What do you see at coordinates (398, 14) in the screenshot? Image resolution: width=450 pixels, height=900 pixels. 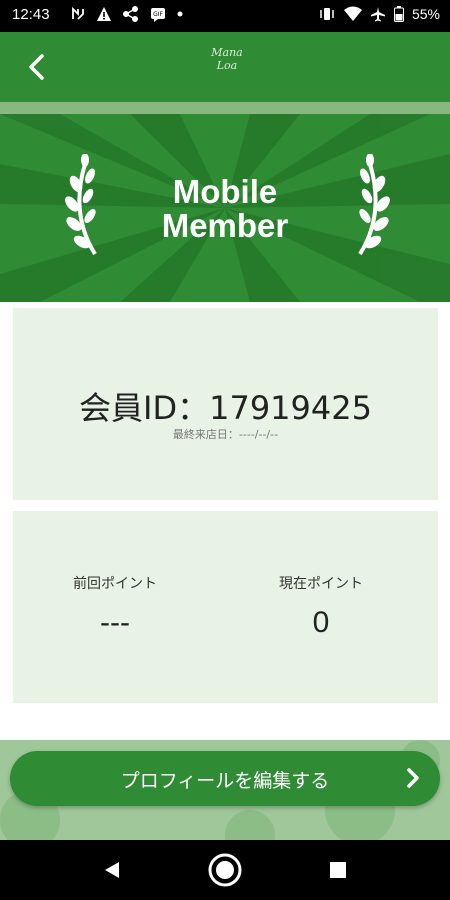 I see `battery-icon` at bounding box center [398, 14].